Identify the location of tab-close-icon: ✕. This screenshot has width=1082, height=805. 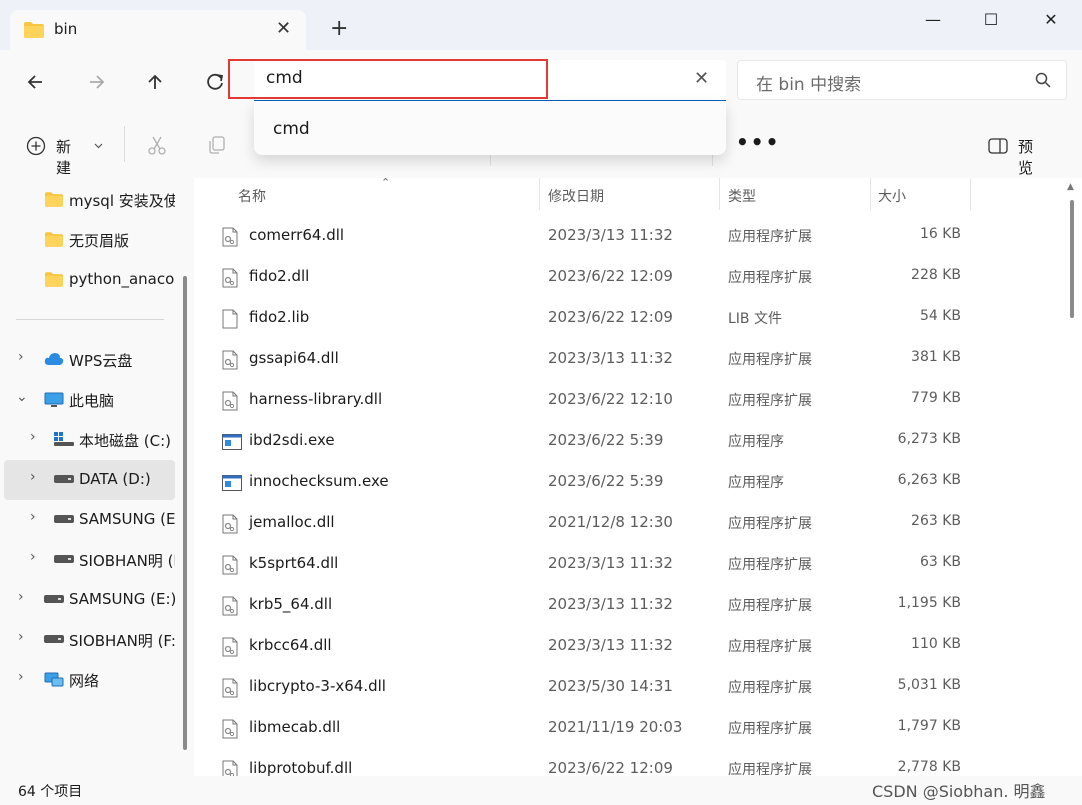
(283, 28).